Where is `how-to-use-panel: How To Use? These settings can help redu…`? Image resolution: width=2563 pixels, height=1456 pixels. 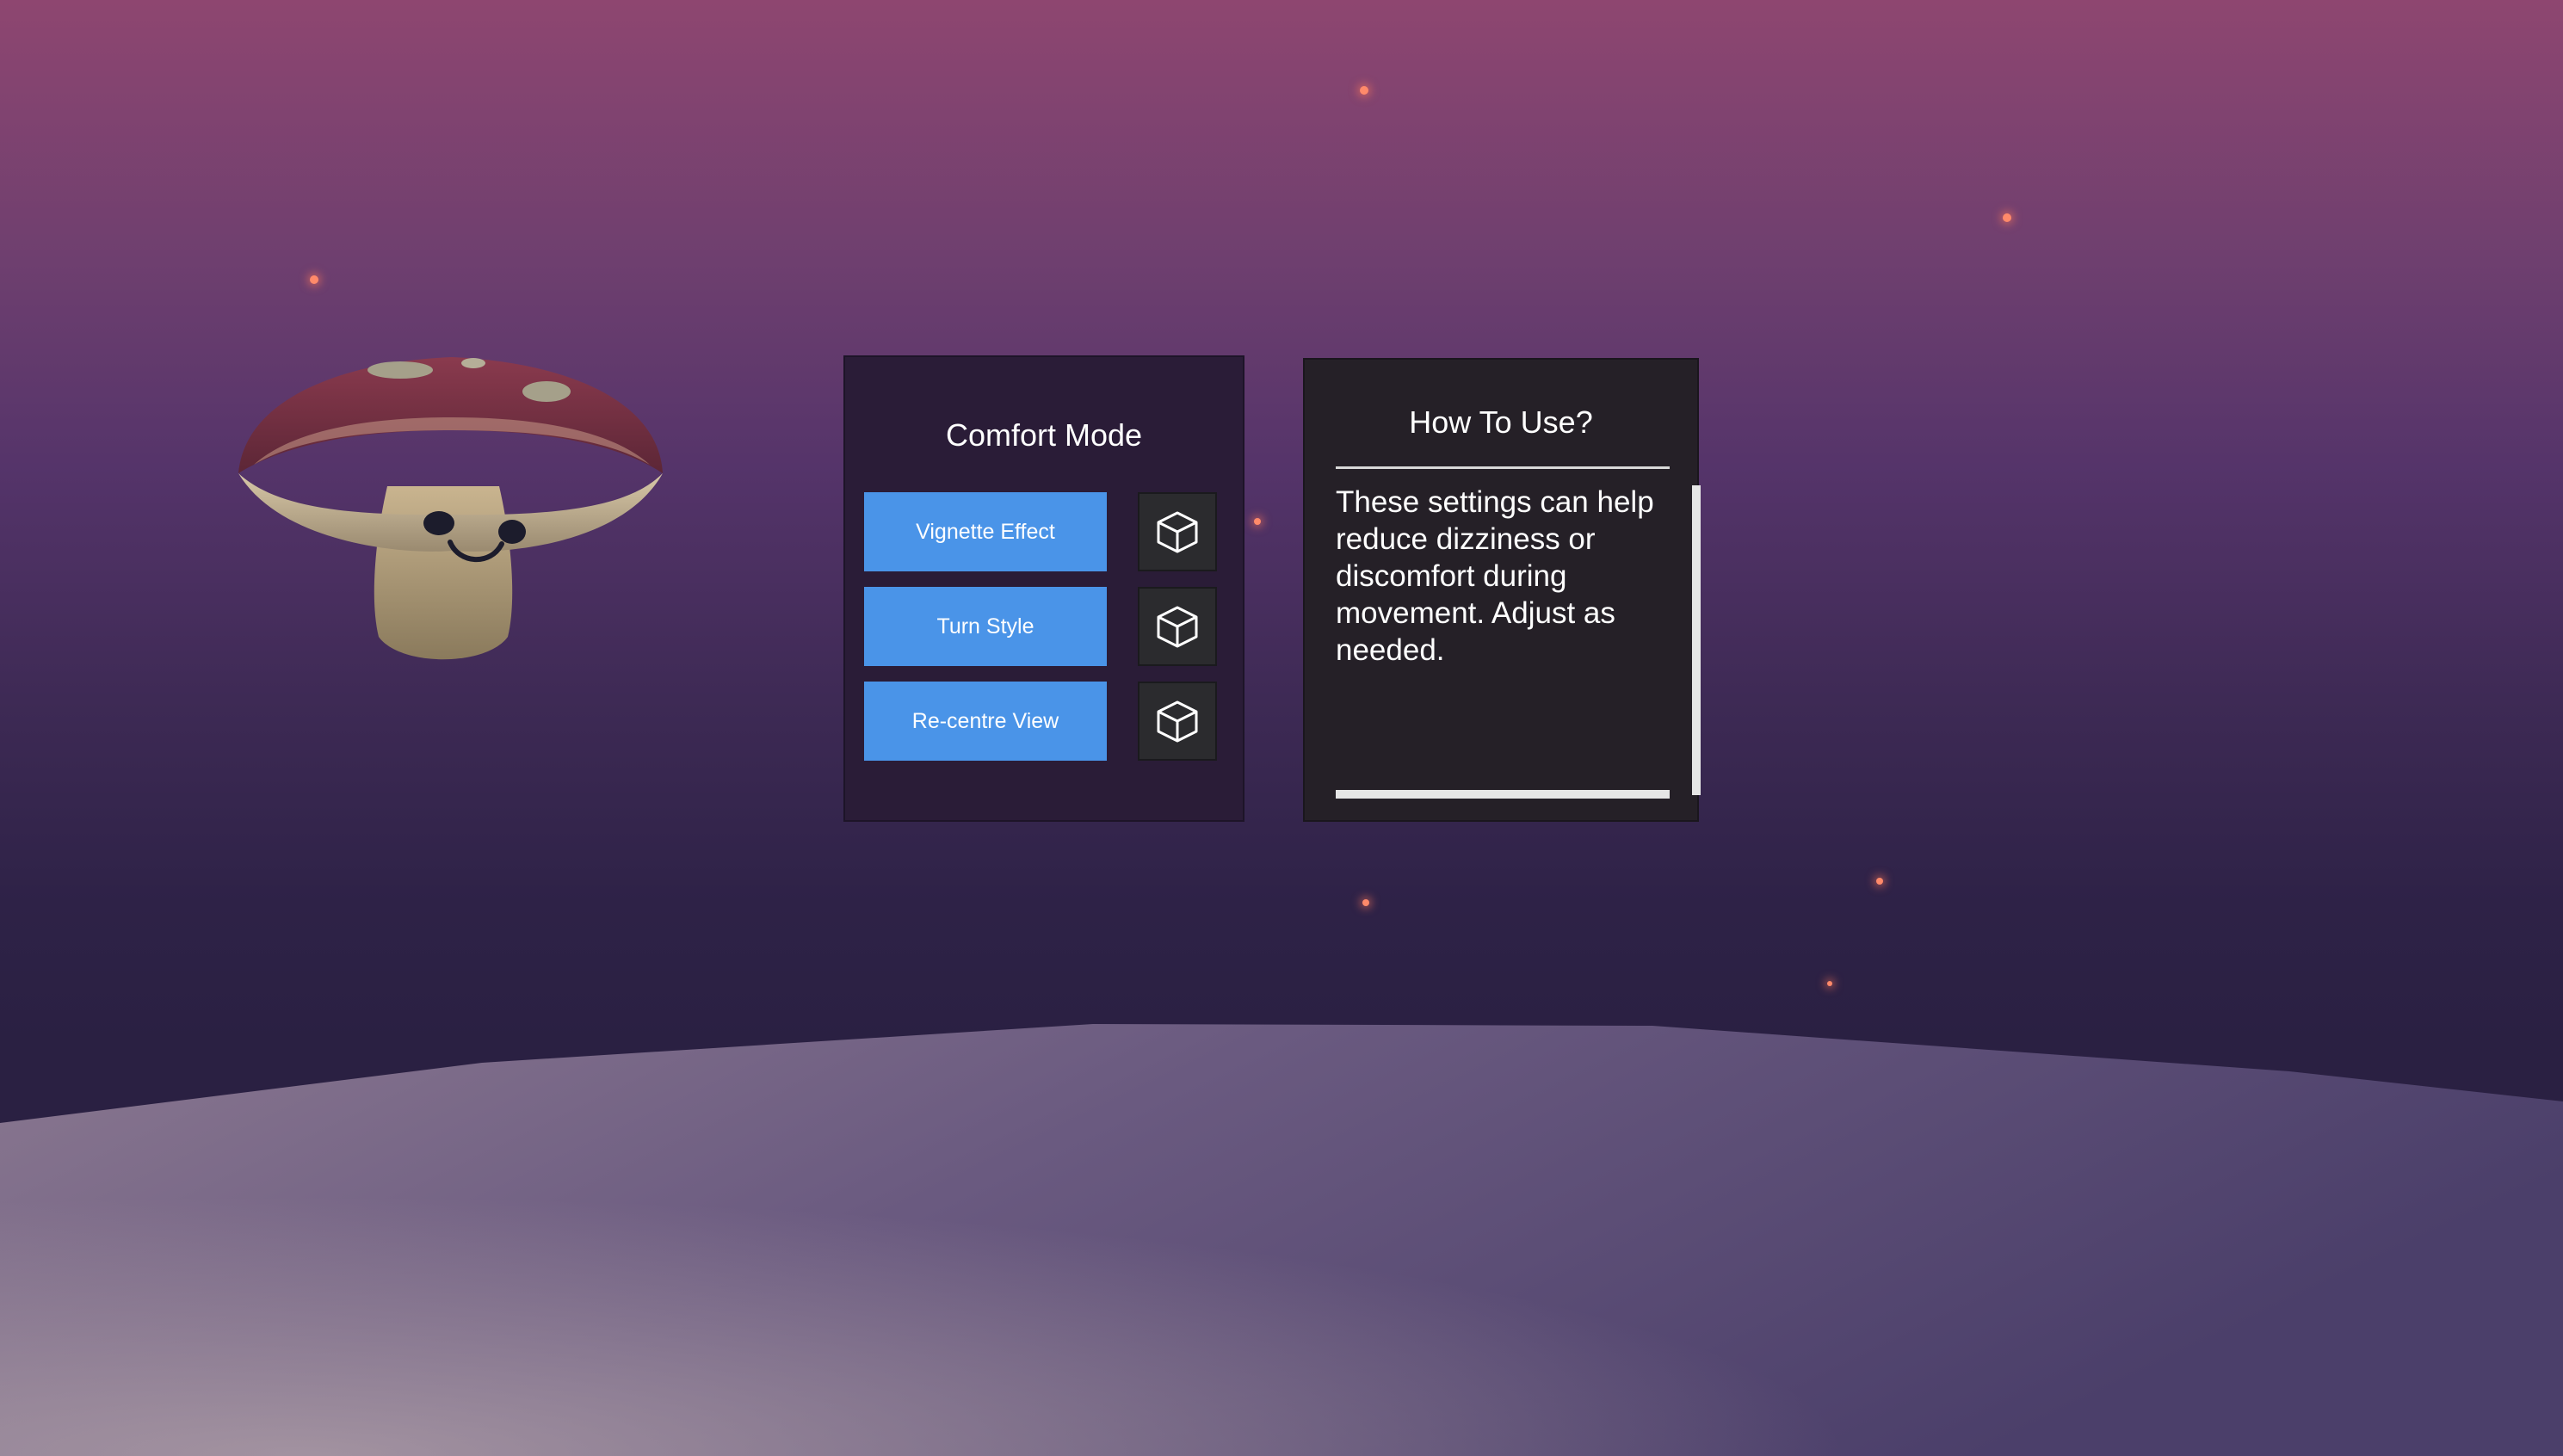
how-to-use-panel: How To Use? These settings can help redu… is located at coordinates (1502, 590).